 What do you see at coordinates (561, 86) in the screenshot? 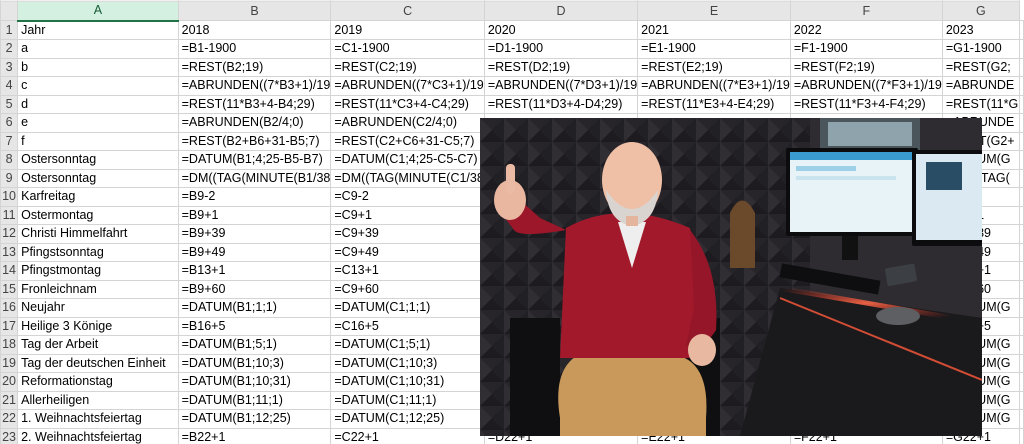
I see `cell-d-4: =ABRUNDEN((7*D3+1)/19` at bounding box center [561, 86].